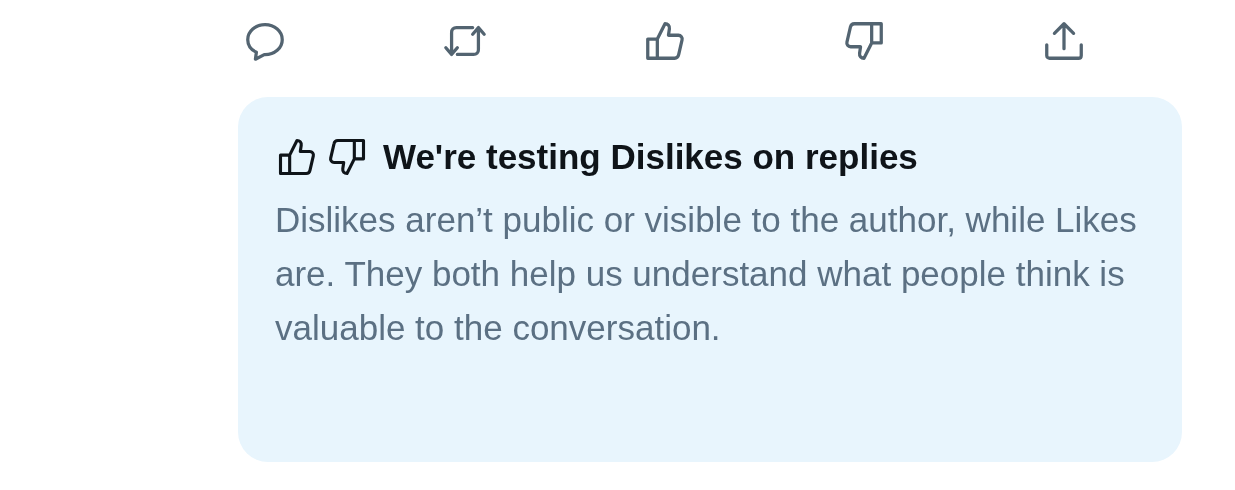 Image resolution: width=1235 pixels, height=490 pixels. I want to click on notice-title: We're testing Dislikes on replies, so click(650, 157).